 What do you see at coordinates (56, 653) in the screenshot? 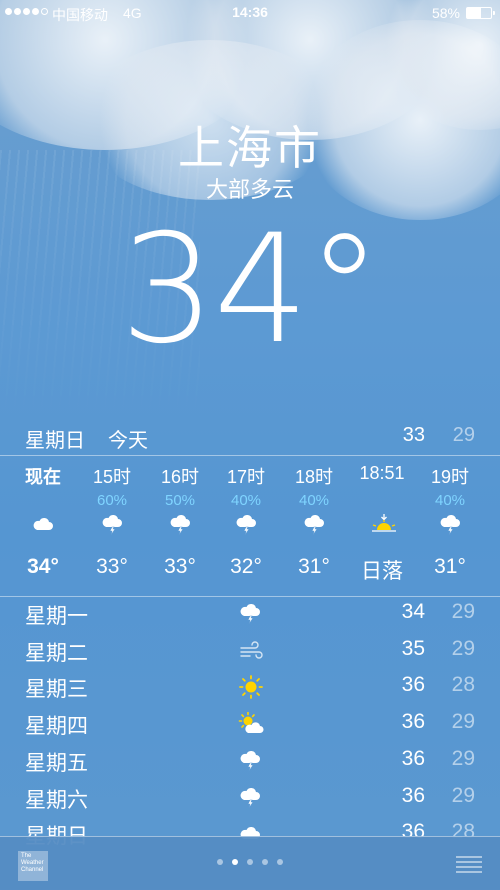
I see `day-name: 星期二` at bounding box center [56, 653].